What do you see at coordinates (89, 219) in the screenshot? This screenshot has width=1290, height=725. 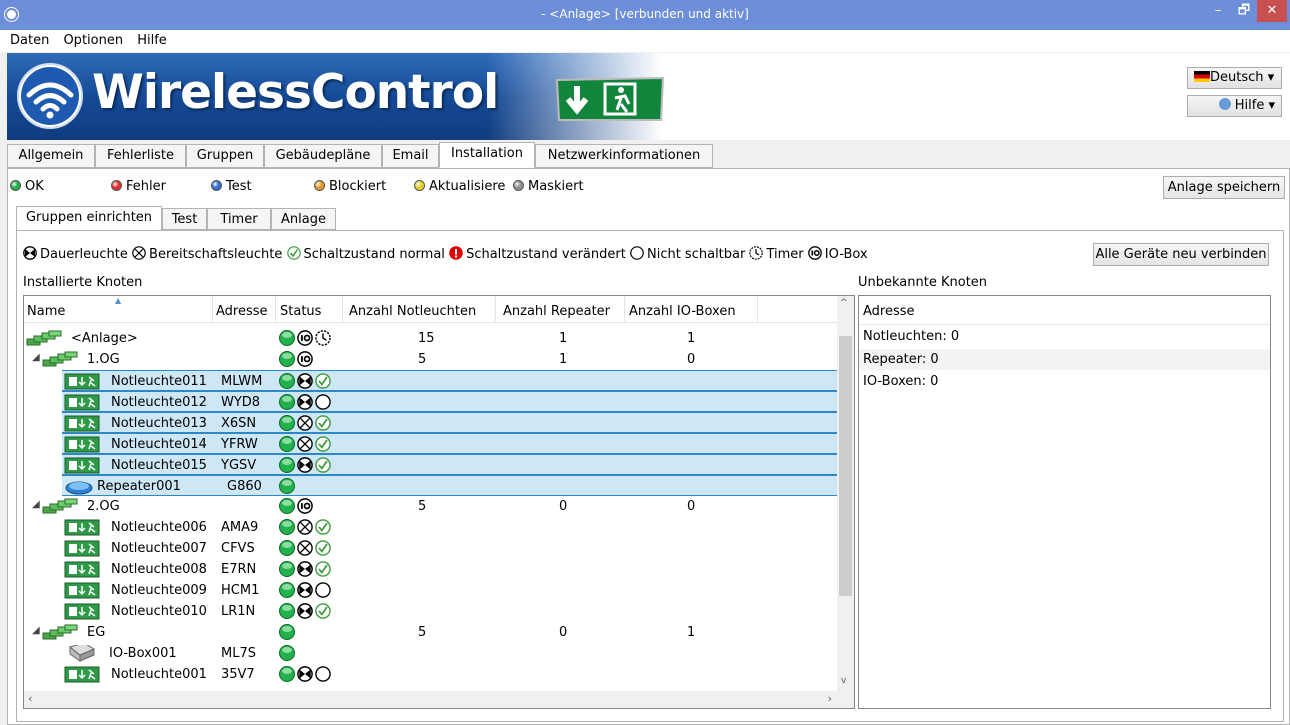 I see `tab-gruppen-einrichten: Gruppen einrichten` at bounding box center [89, 219].